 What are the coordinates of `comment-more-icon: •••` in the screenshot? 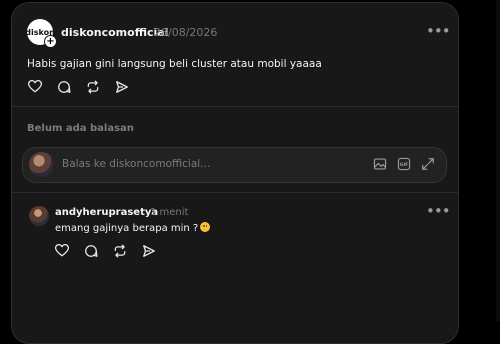 It's located at (438, 211).